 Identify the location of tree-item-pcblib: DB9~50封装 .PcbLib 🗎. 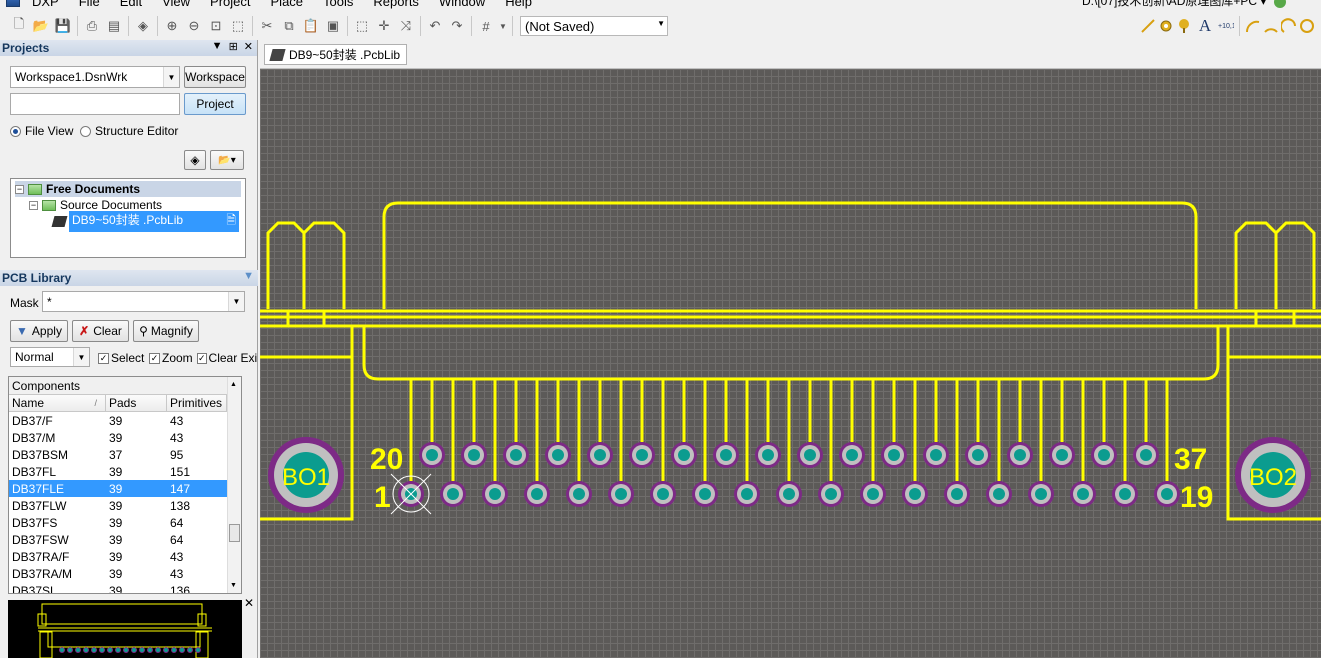
(146, 221).